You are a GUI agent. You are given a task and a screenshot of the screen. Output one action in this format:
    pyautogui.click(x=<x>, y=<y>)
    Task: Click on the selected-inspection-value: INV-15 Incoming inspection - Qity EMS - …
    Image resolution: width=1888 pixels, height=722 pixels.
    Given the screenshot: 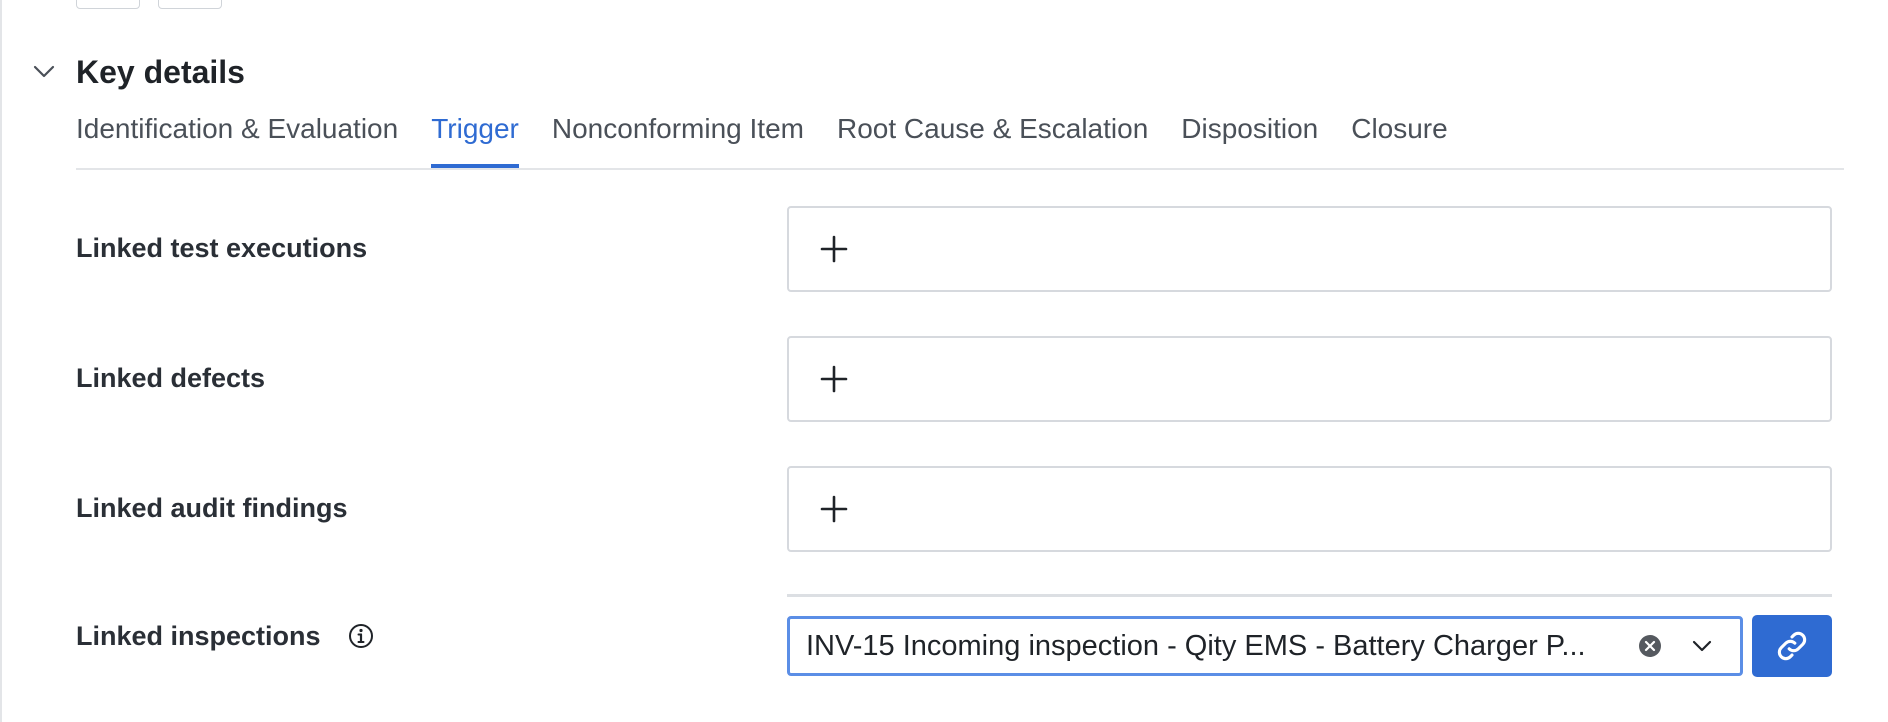 What is the action you would take?
    pyautogui.click(x=1196, y=646)
    